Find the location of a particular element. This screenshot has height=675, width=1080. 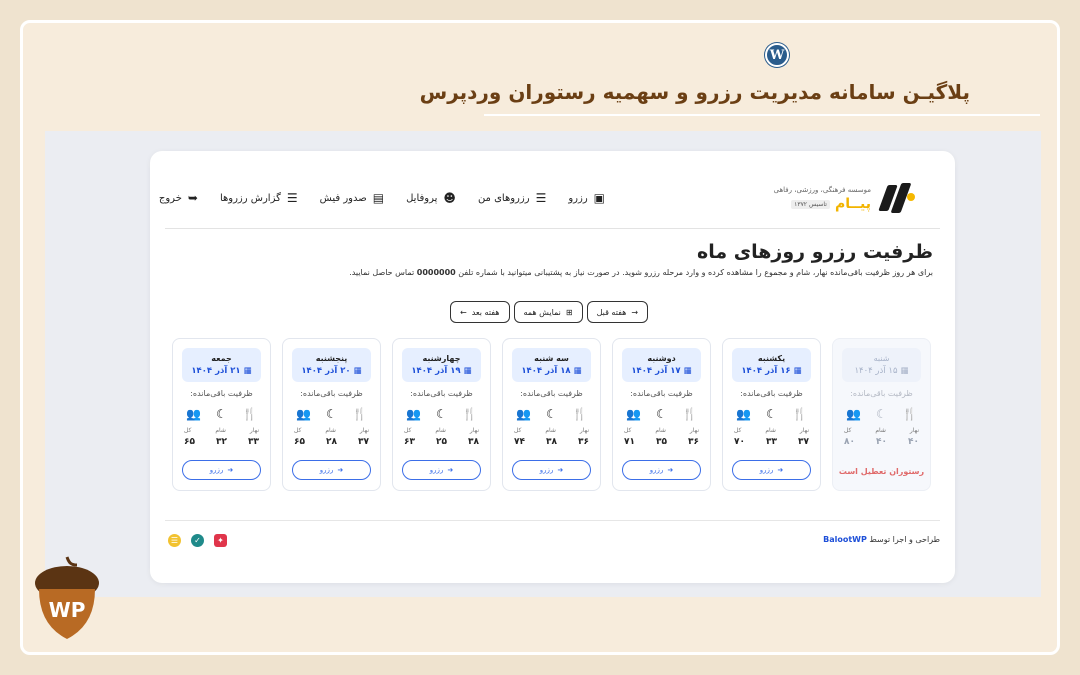

arrow-right-icon: → is located at coordinates (635, 312).